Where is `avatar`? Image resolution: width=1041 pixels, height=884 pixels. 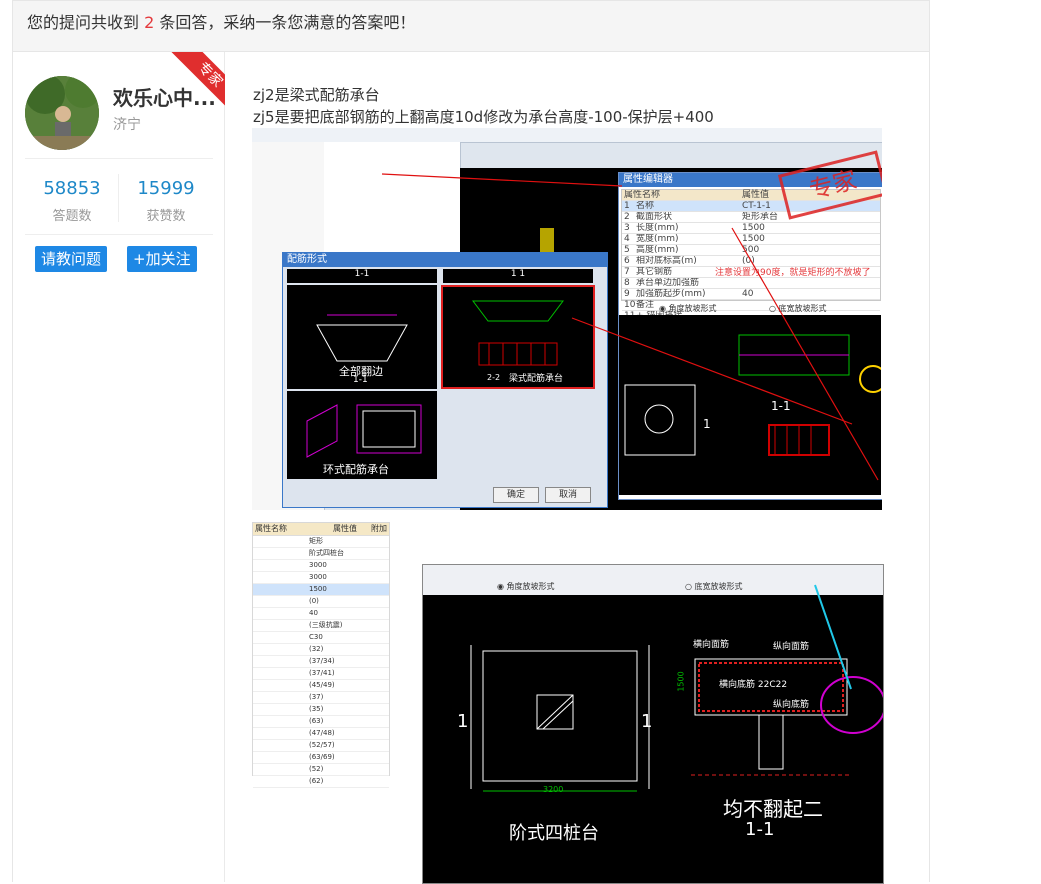
avatar is located at coordinates (62, 113).